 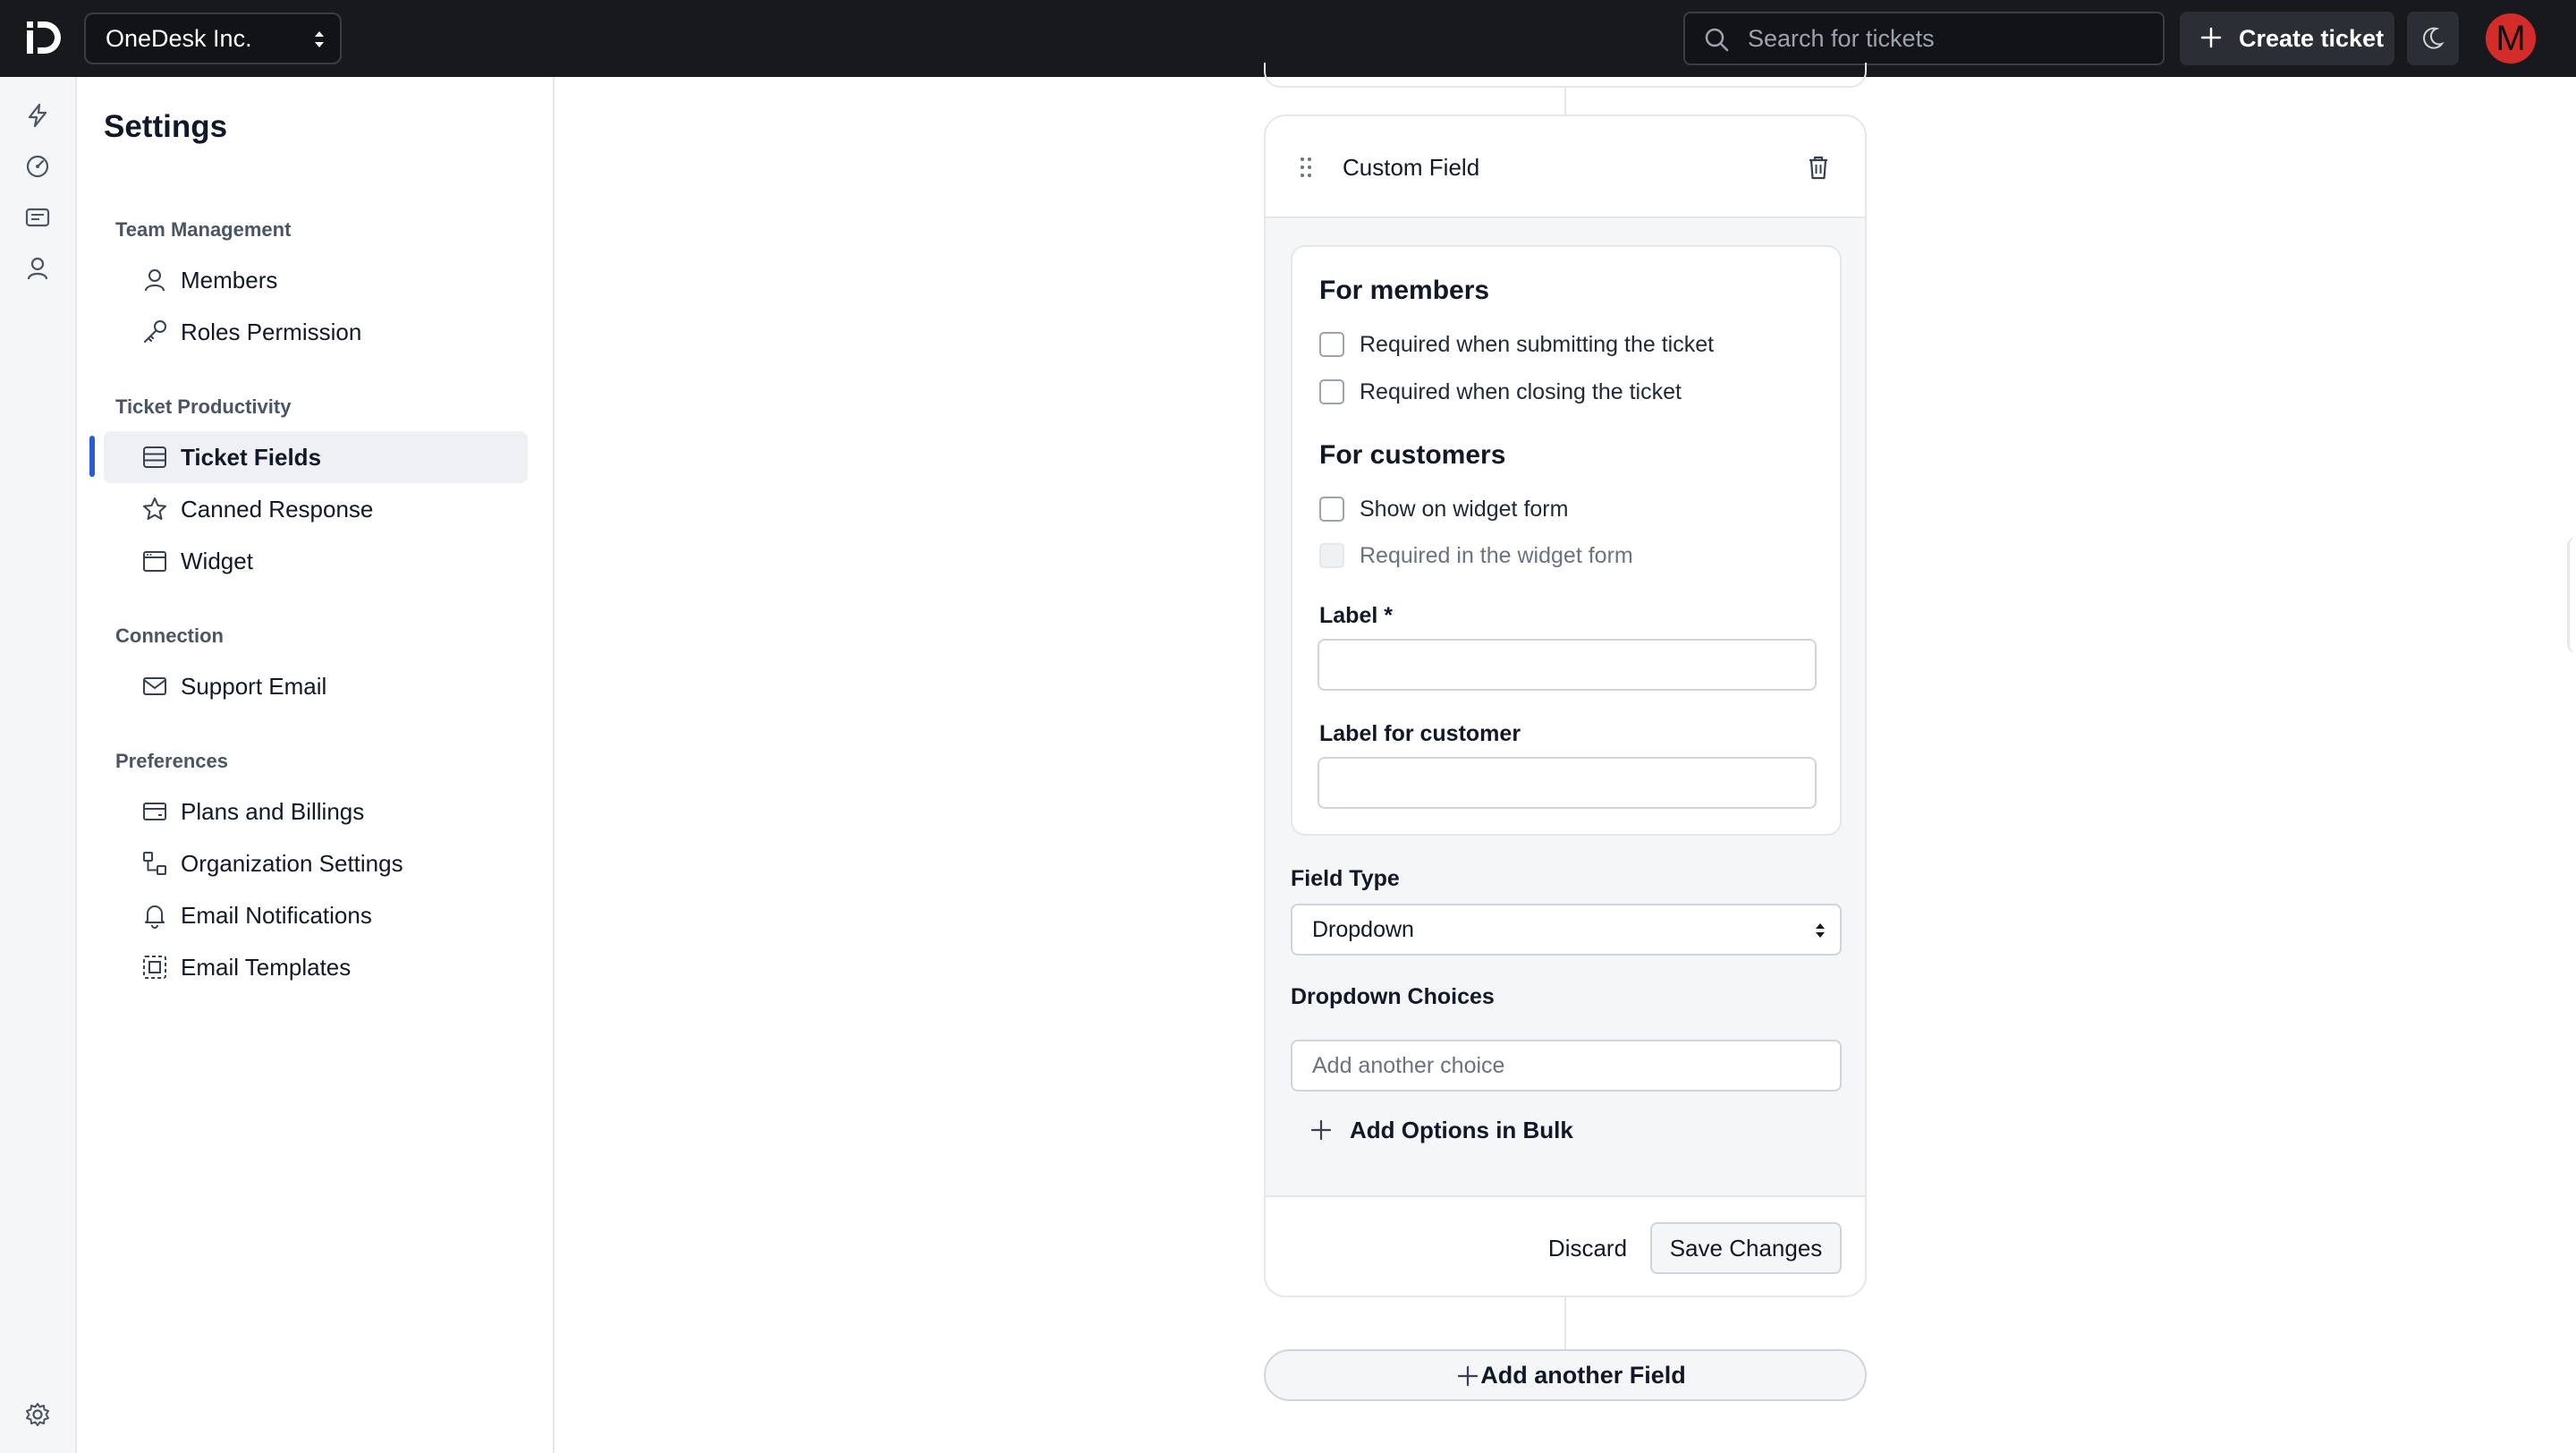 I want to click on required-submitting-checkbox: Required when submitting the ticket, so click(x=1516, y=344).